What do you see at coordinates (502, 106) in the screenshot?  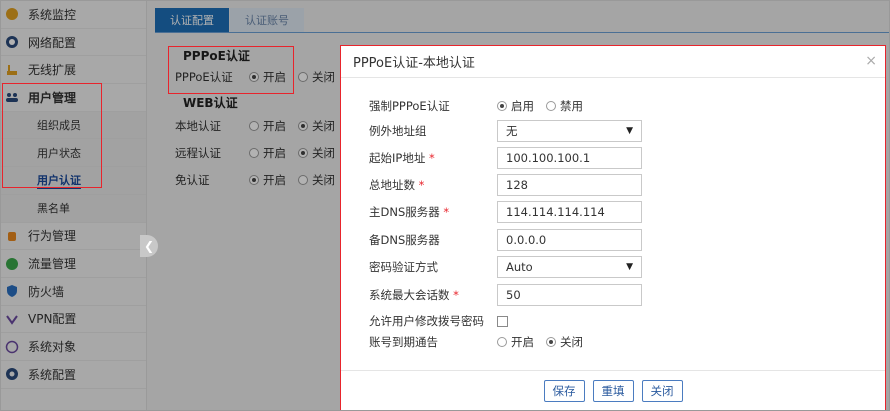 I see `radio-enable` at bounding box center [502, 106].